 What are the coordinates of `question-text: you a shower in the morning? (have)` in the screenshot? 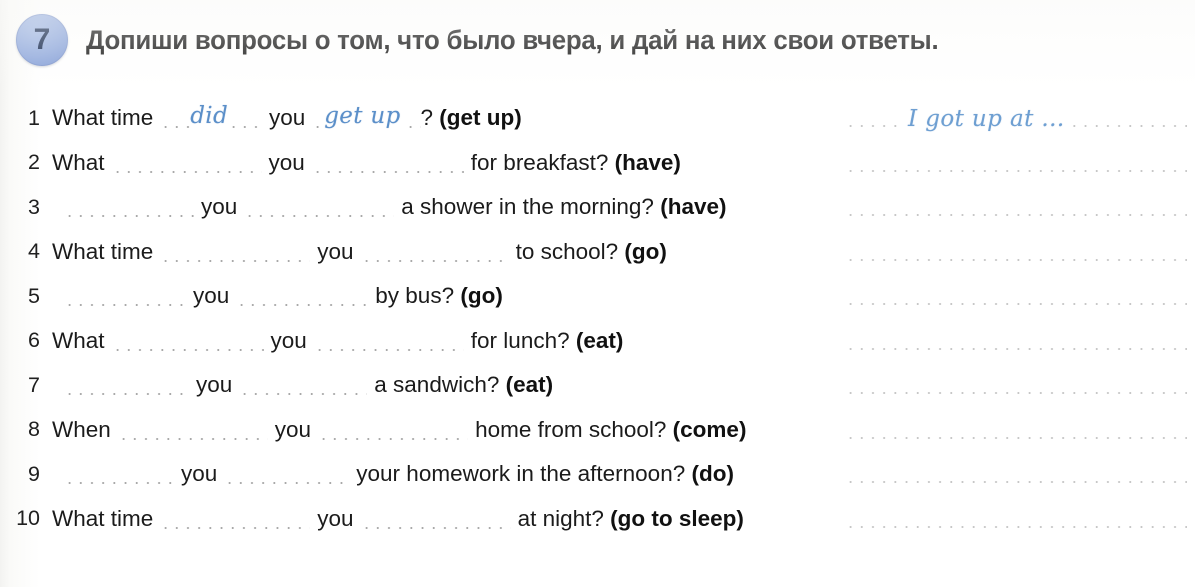 It's located at (389, 207).